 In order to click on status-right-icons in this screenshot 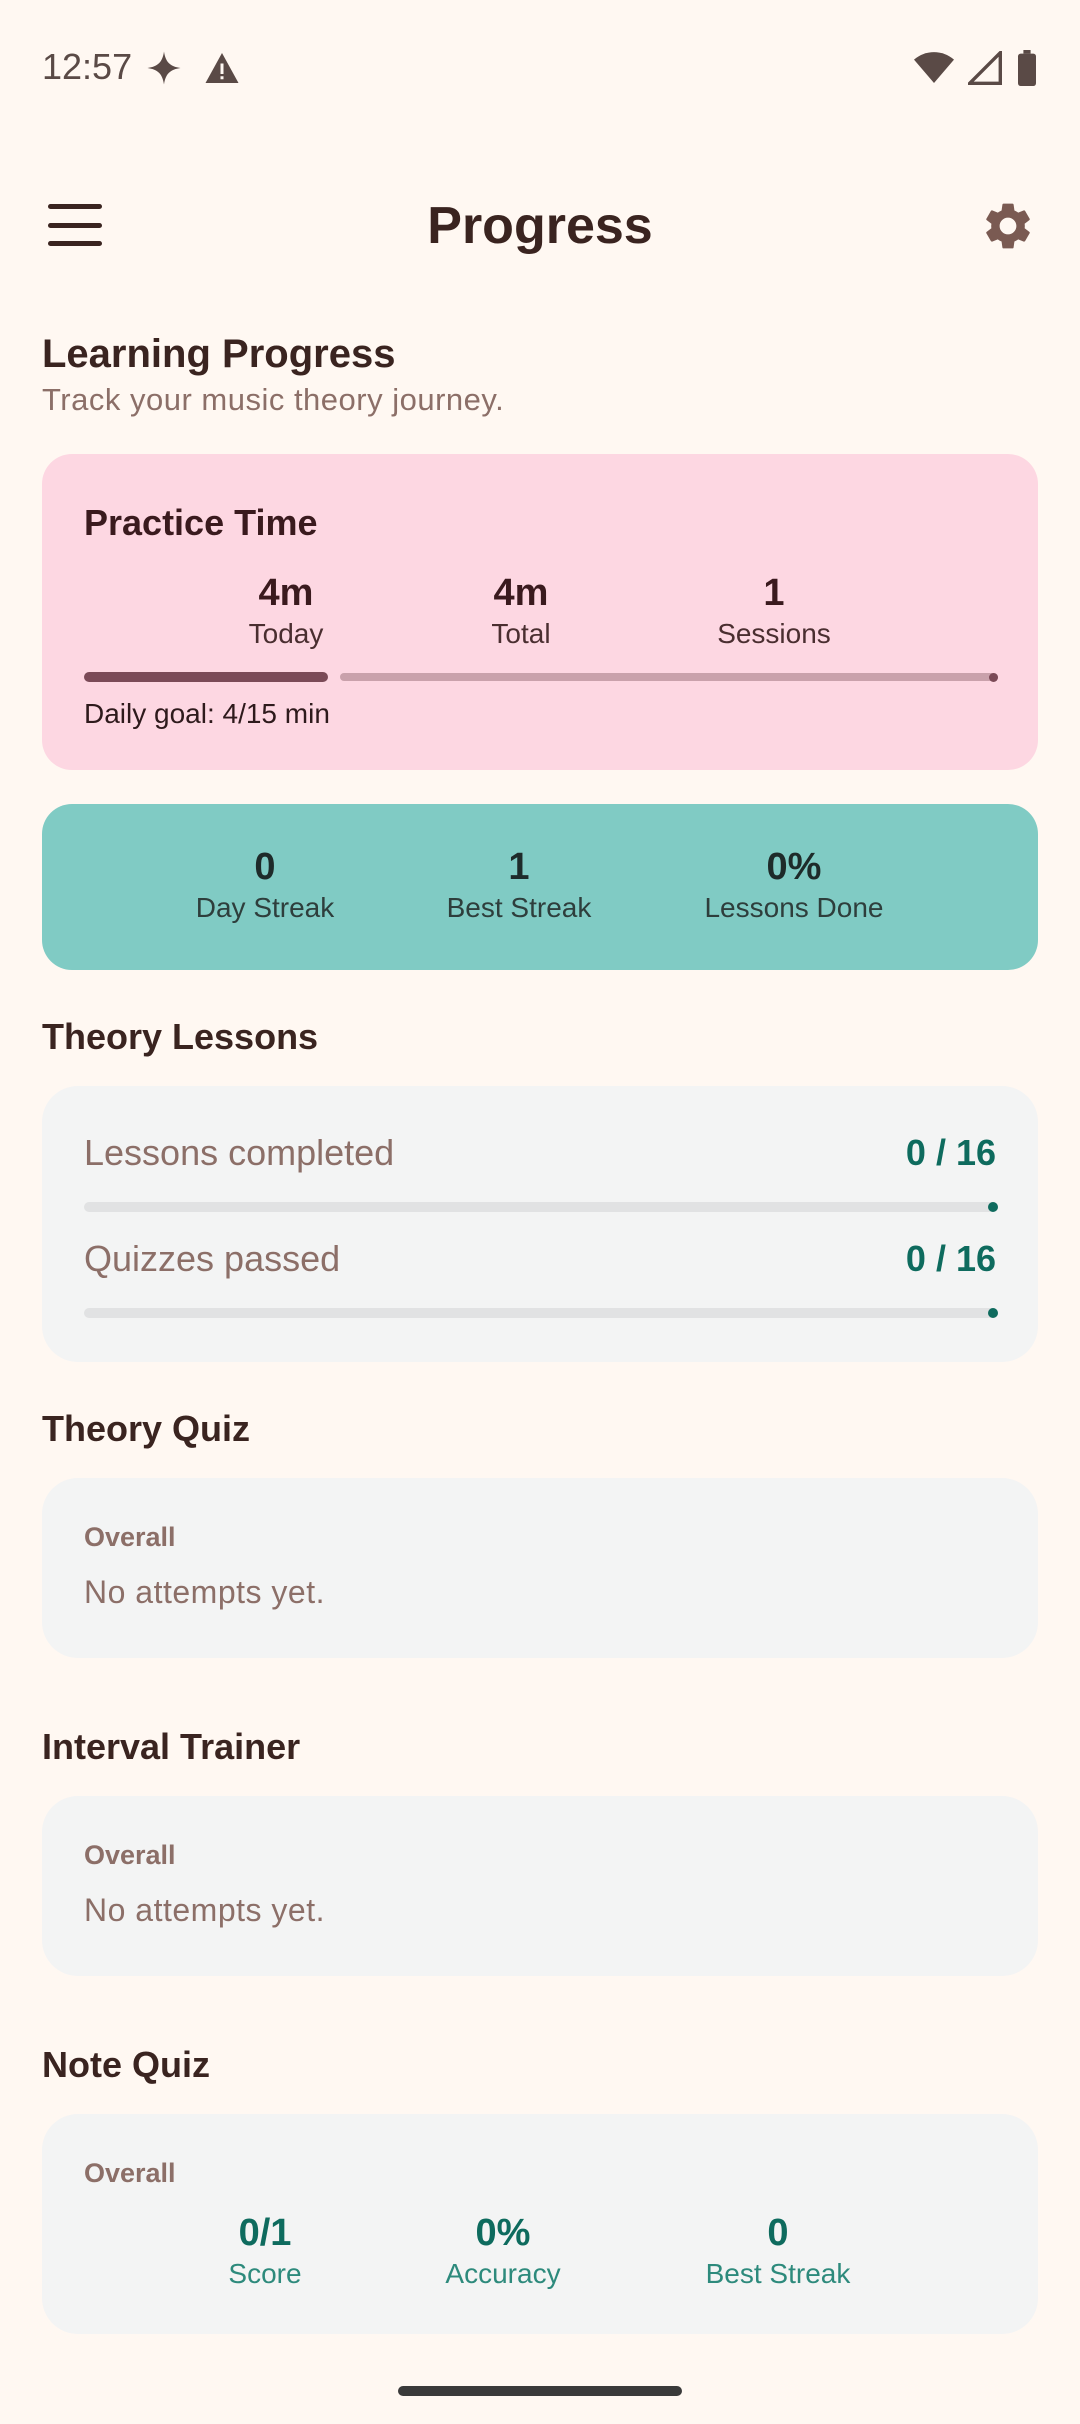, I will do `click(976, 68)`.